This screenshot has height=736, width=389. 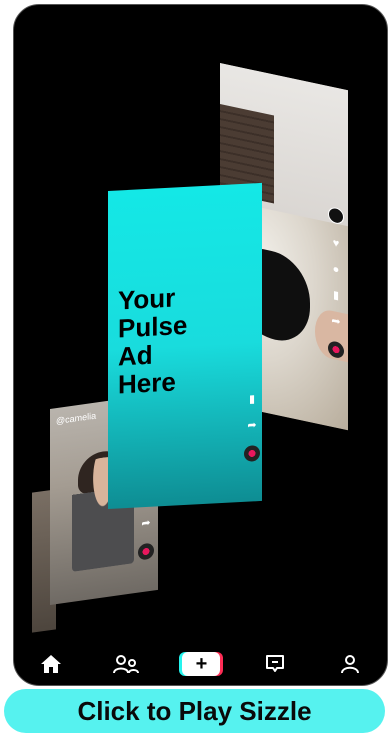 I want to click on ad-line: Here, so click(x=147, y=383).